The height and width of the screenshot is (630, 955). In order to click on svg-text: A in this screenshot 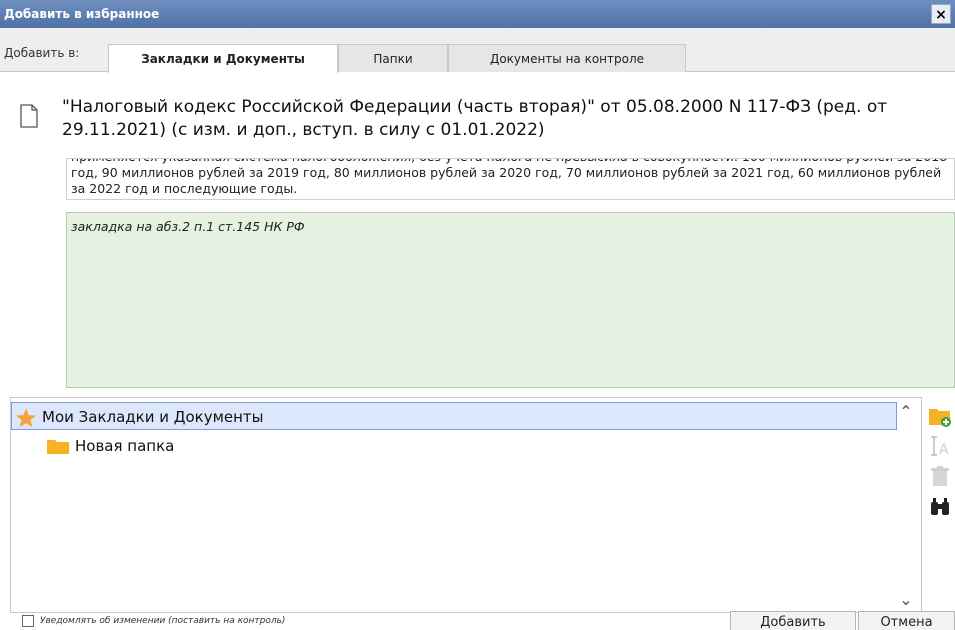, I will do `click(944, 450)`.